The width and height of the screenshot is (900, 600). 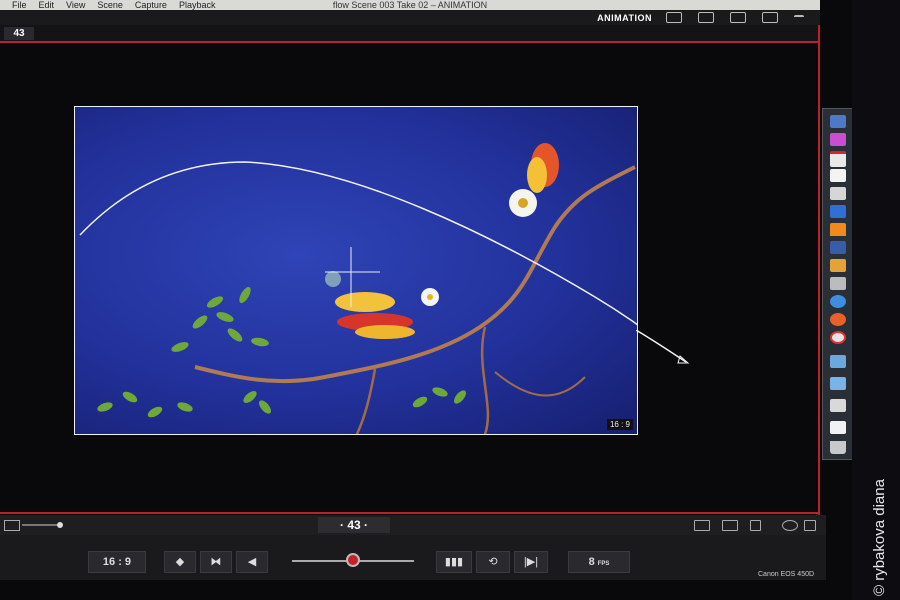 I want to click on premiere-icon, so click(x=838, y=139).